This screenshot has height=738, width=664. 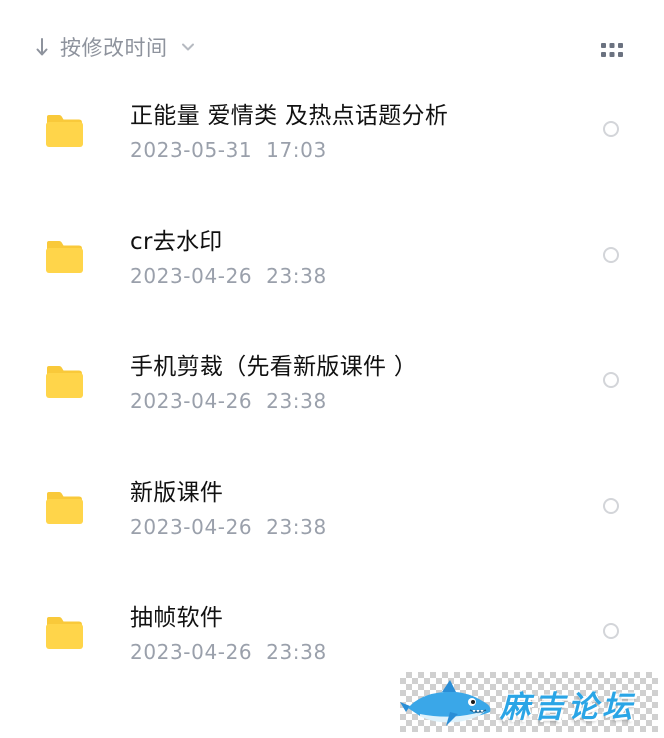 What do you see at coordinates (228, 150) in the screenshot?
I see `file-date: 2023-05-31 17:03` at bounding box center [228, 150].